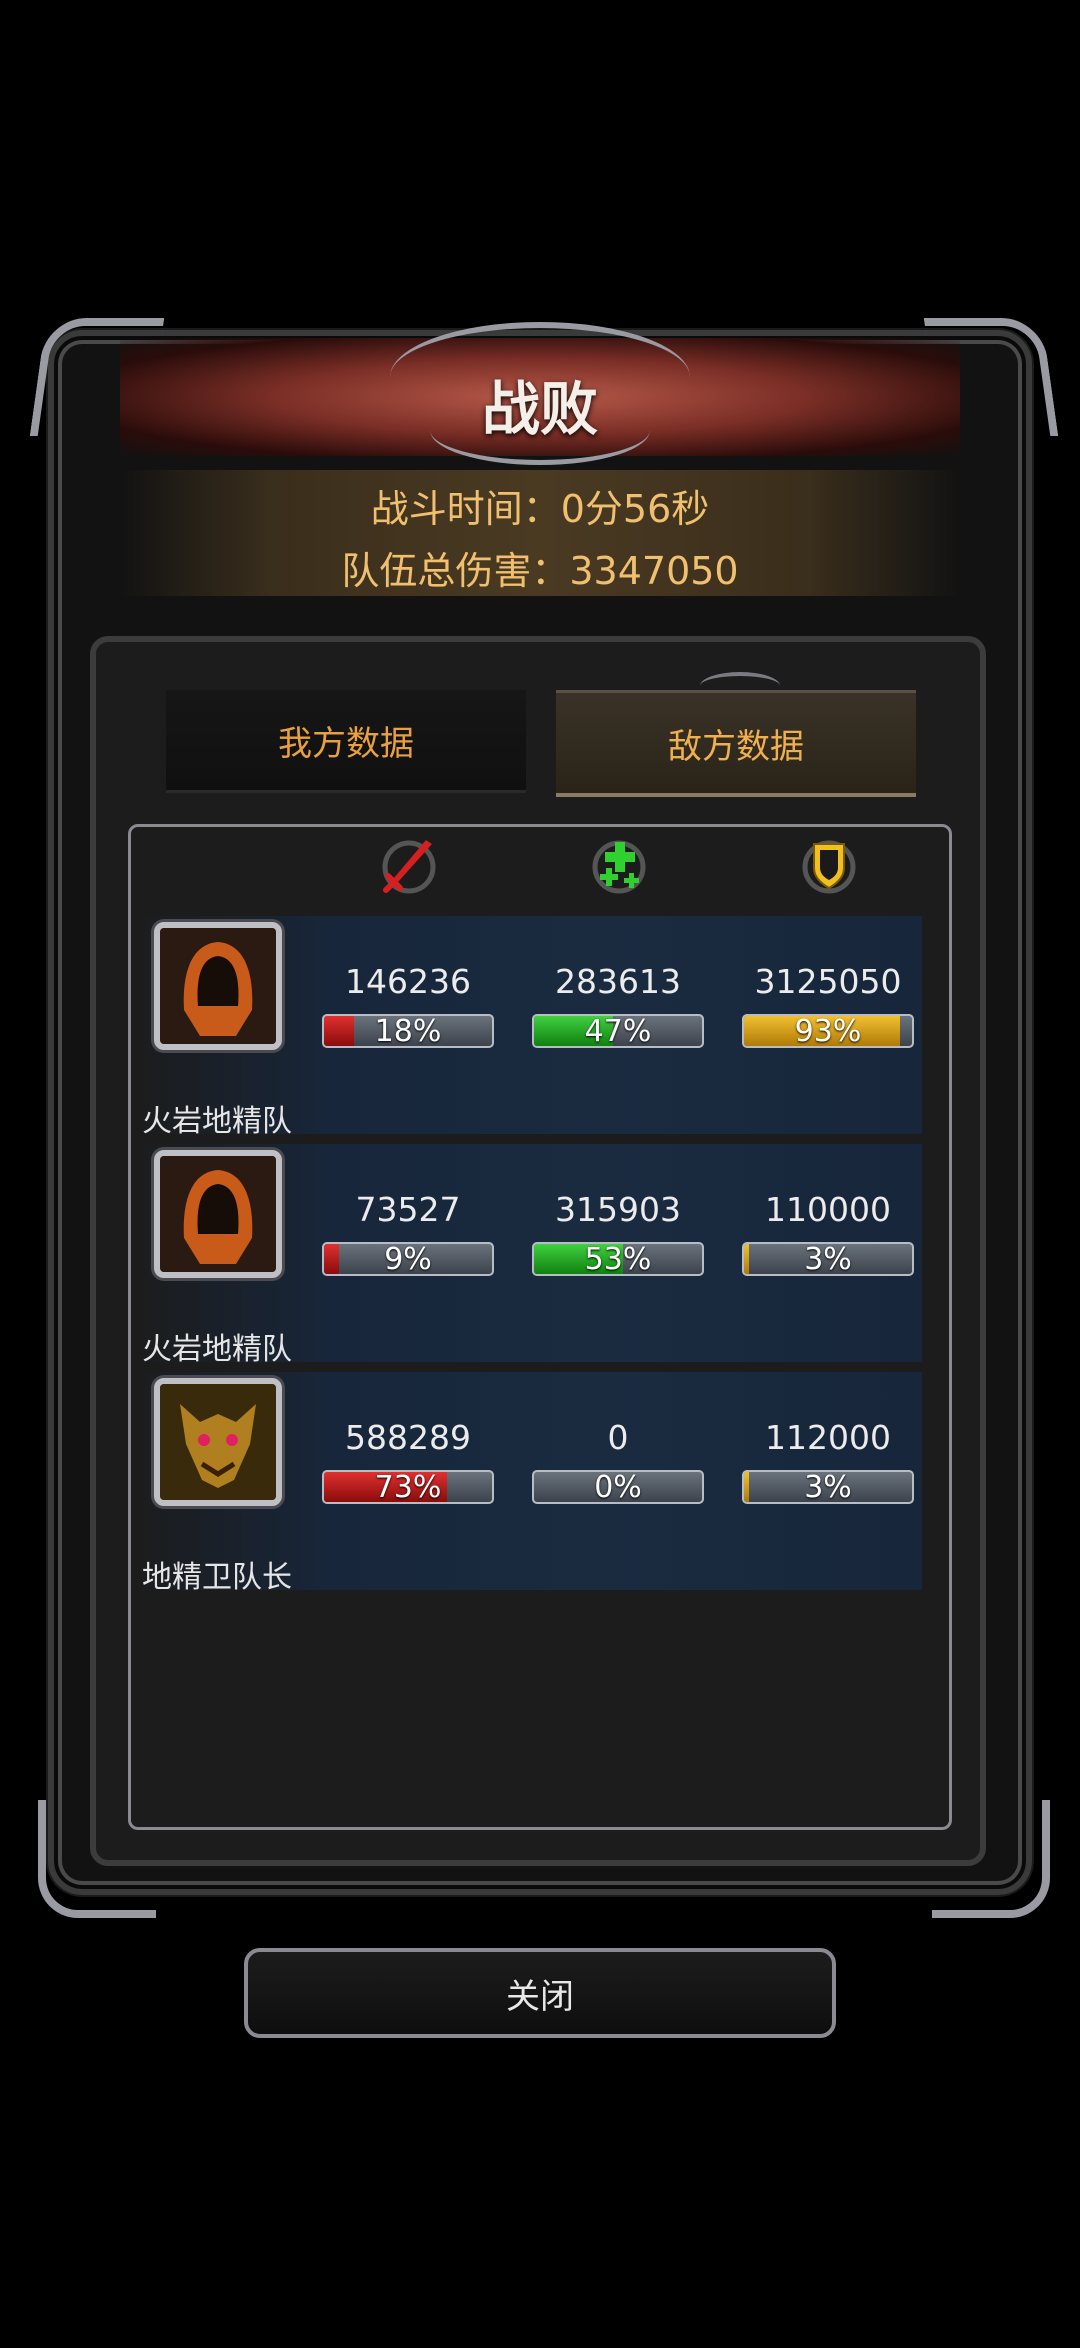 Image resolution: width=1080 pixels, height=2348 pixels. What do you see at coordinates (539, 409) in the screenshot?
I see `result-title: 战败` at bounding box center [539, 409].